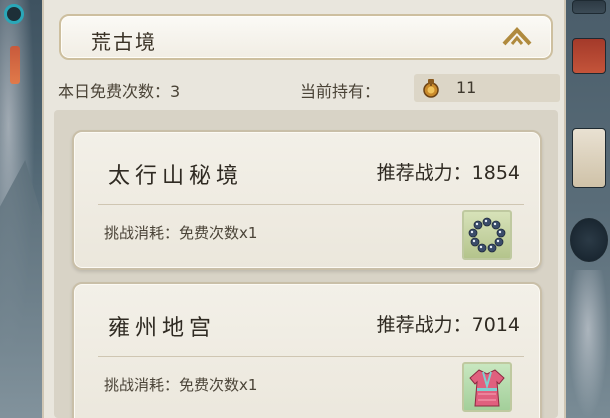 This screenshot has height=418, width=610. What do you see at coordinates (124, 42) in the screenshot?
I see `region-title: 荒古境` at bounding box center [124, 42].